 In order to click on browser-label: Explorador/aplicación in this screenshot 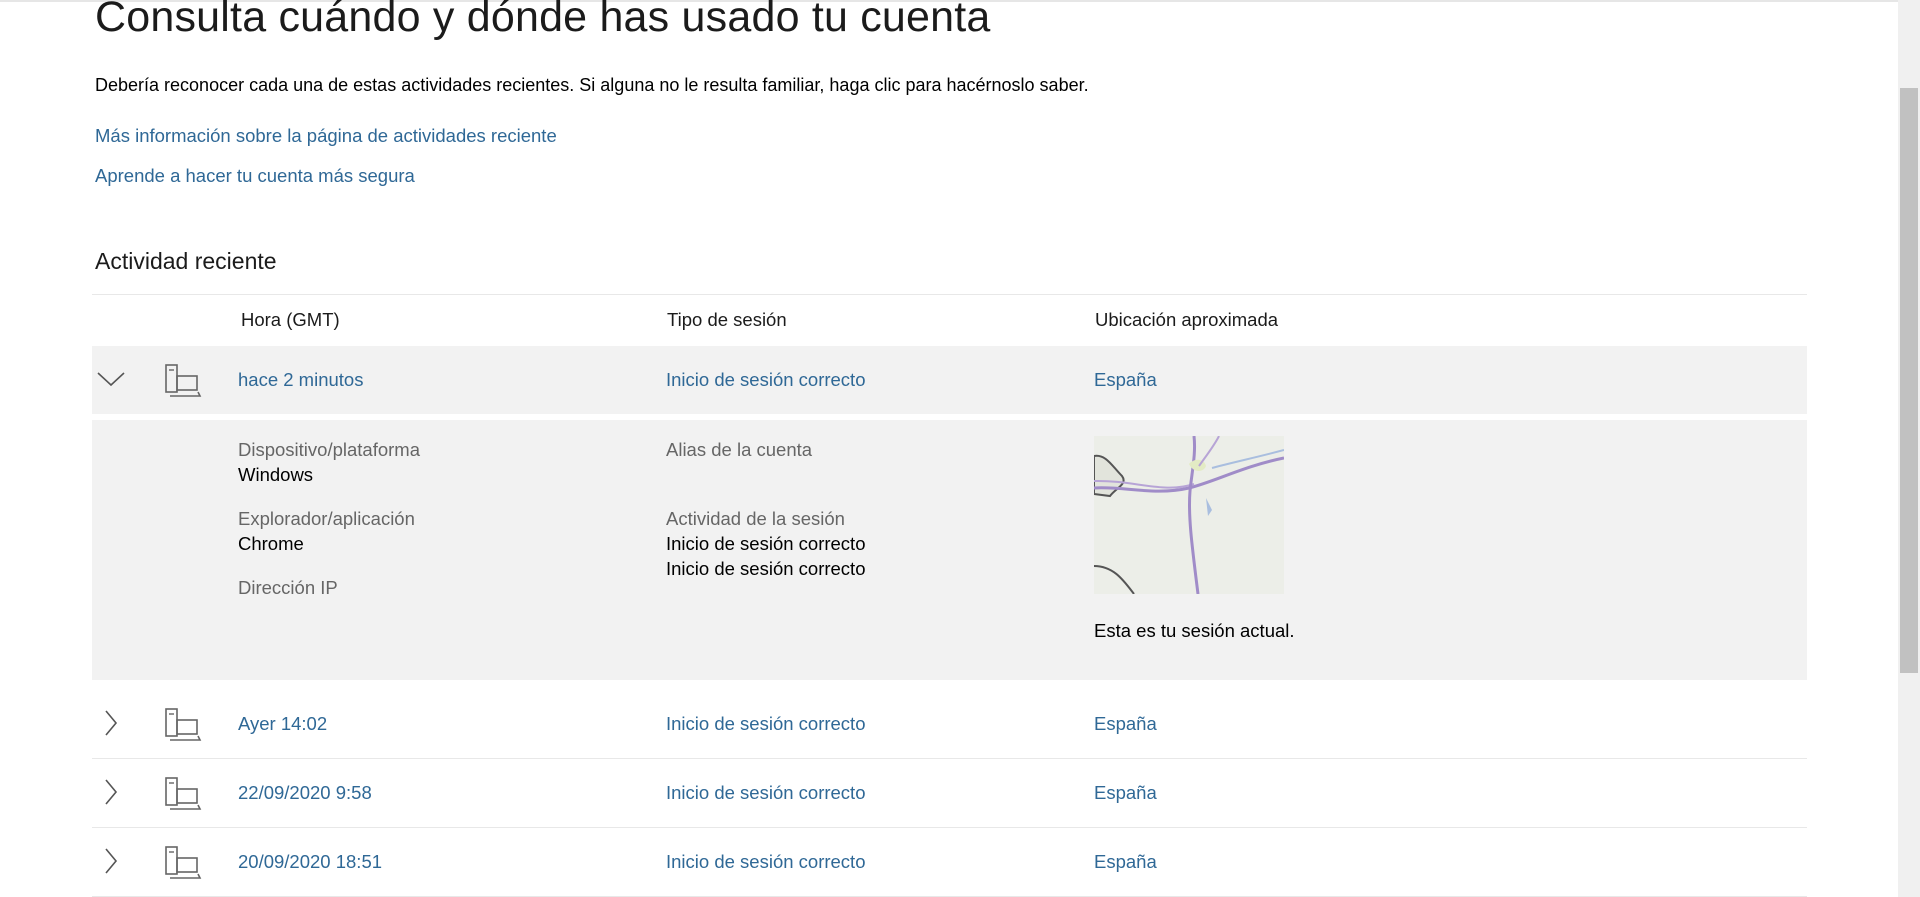, I will do `click(326, 518)`.